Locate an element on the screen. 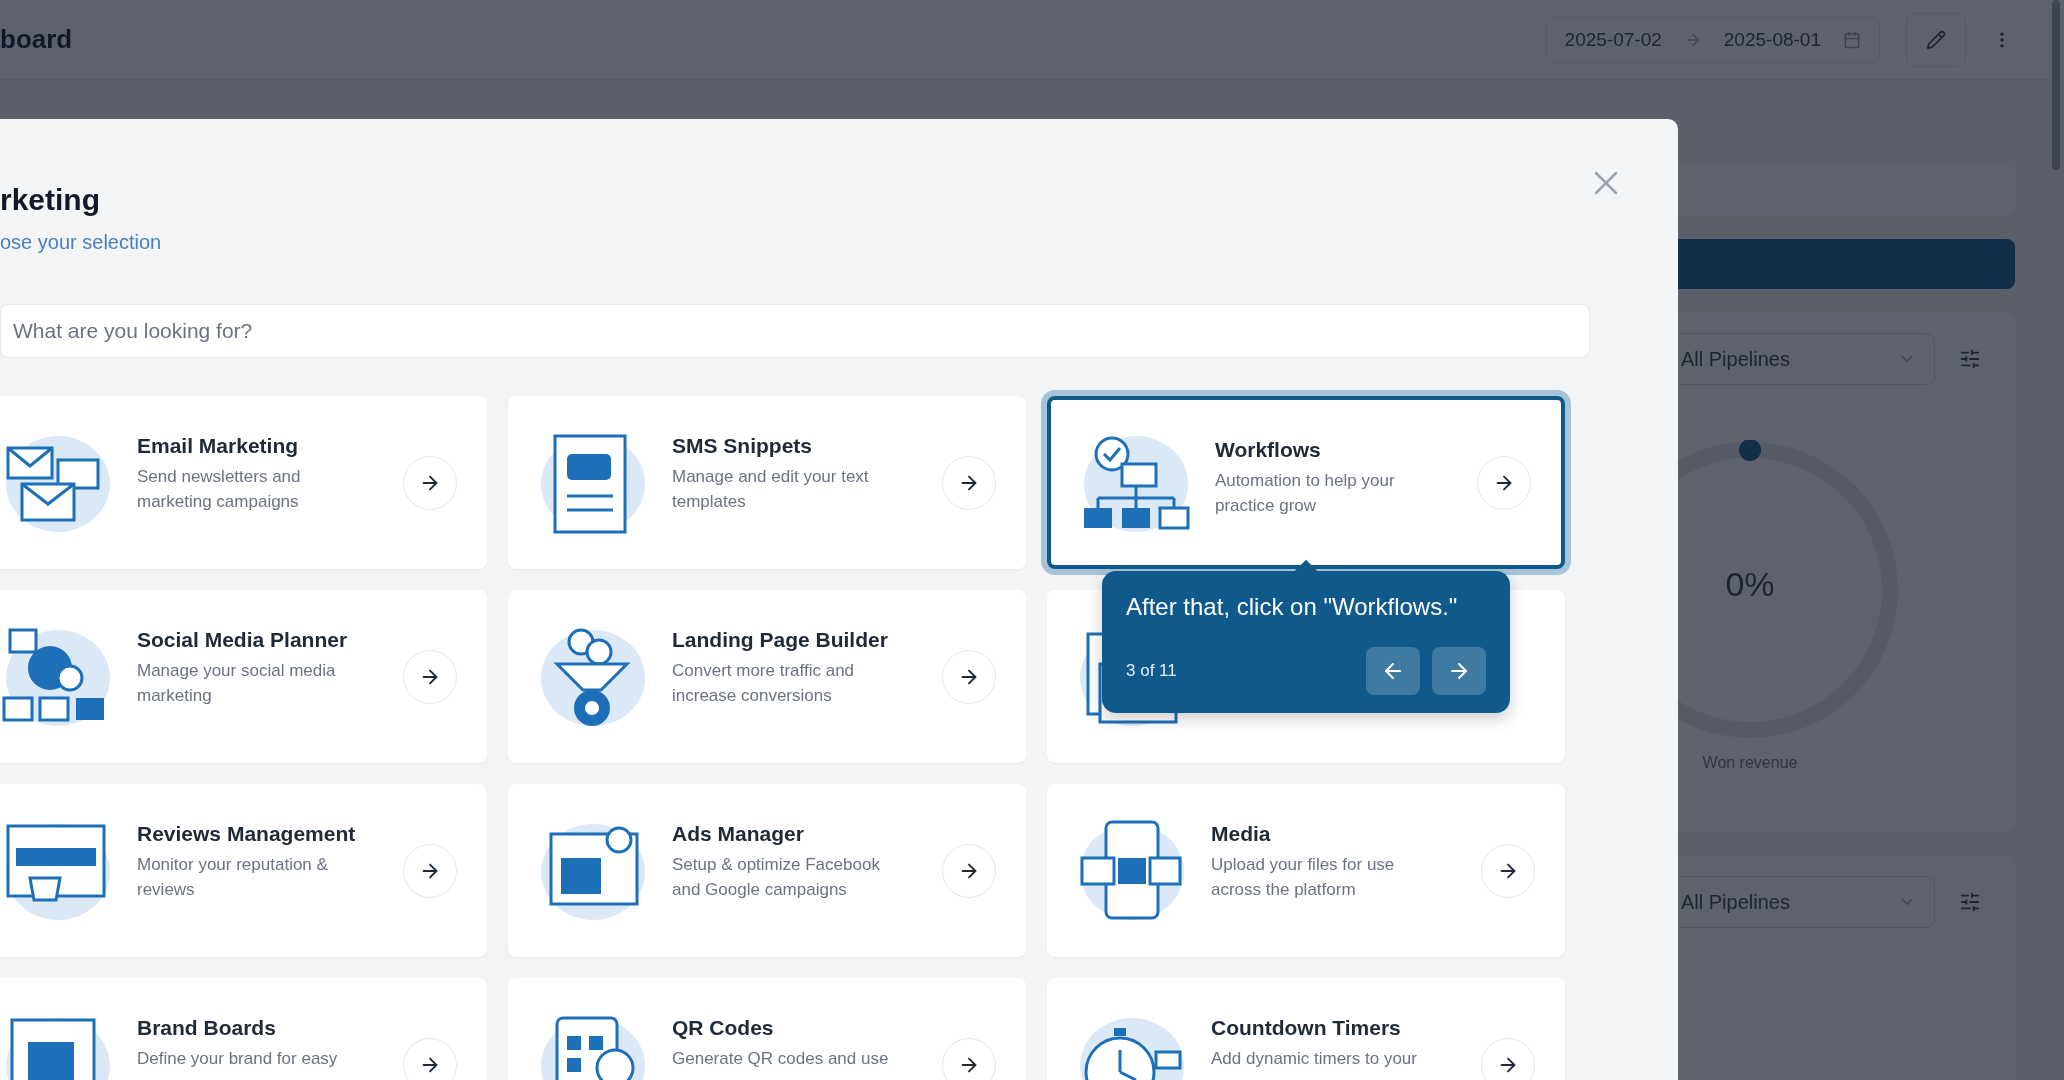 This screenshot has height=1080, width=2064. app-card: Media Upload your files for use across the platform is located at coordinates (1306, 870).